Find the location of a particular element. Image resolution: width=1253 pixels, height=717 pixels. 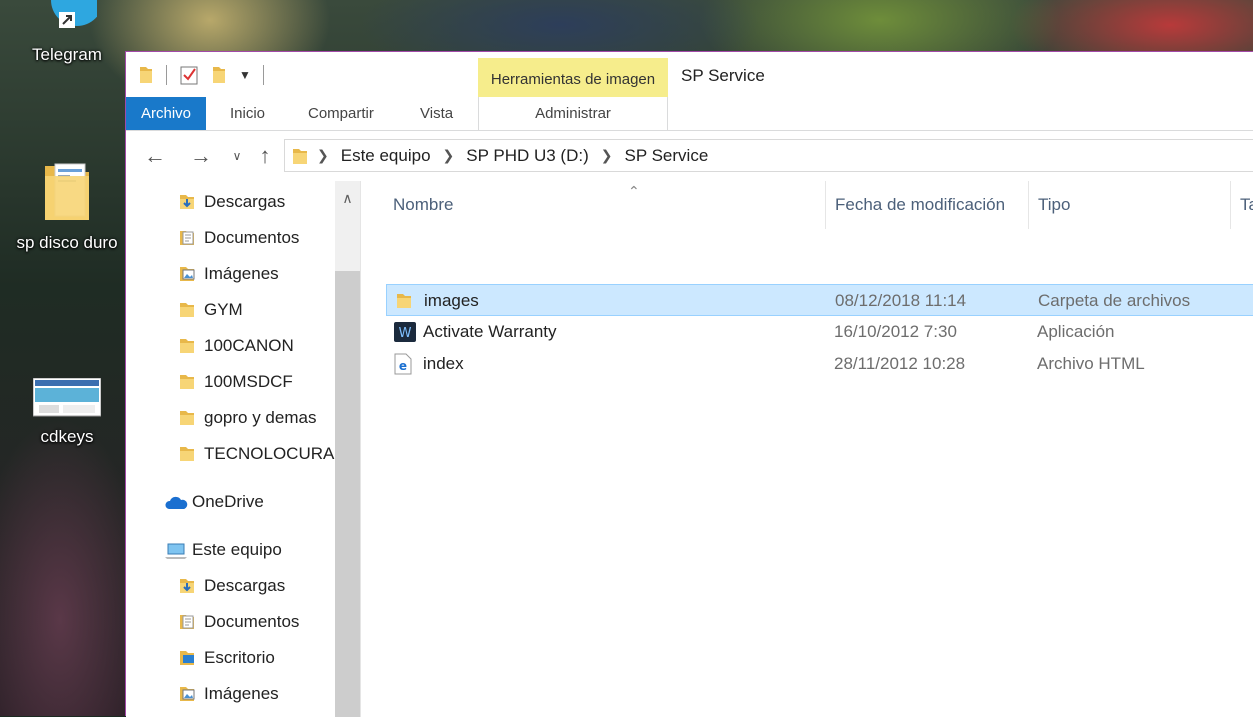

arrow-up-icon: ↑ is located at coordinates (265, 155).